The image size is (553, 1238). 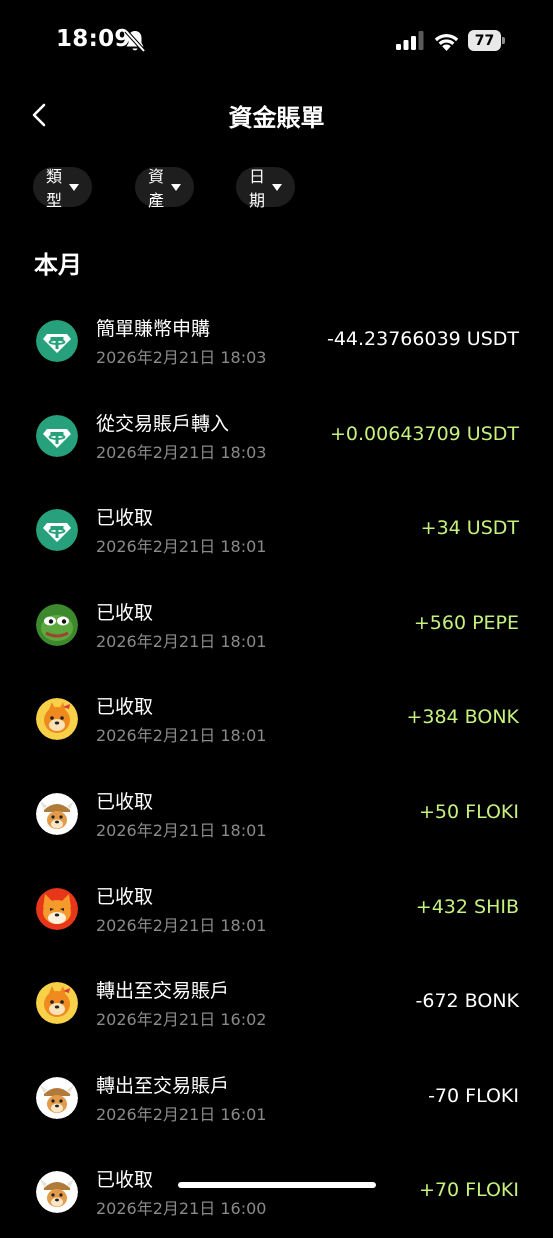 I want to click on filter-asset-label: 資產, so click(x=156, y=188).